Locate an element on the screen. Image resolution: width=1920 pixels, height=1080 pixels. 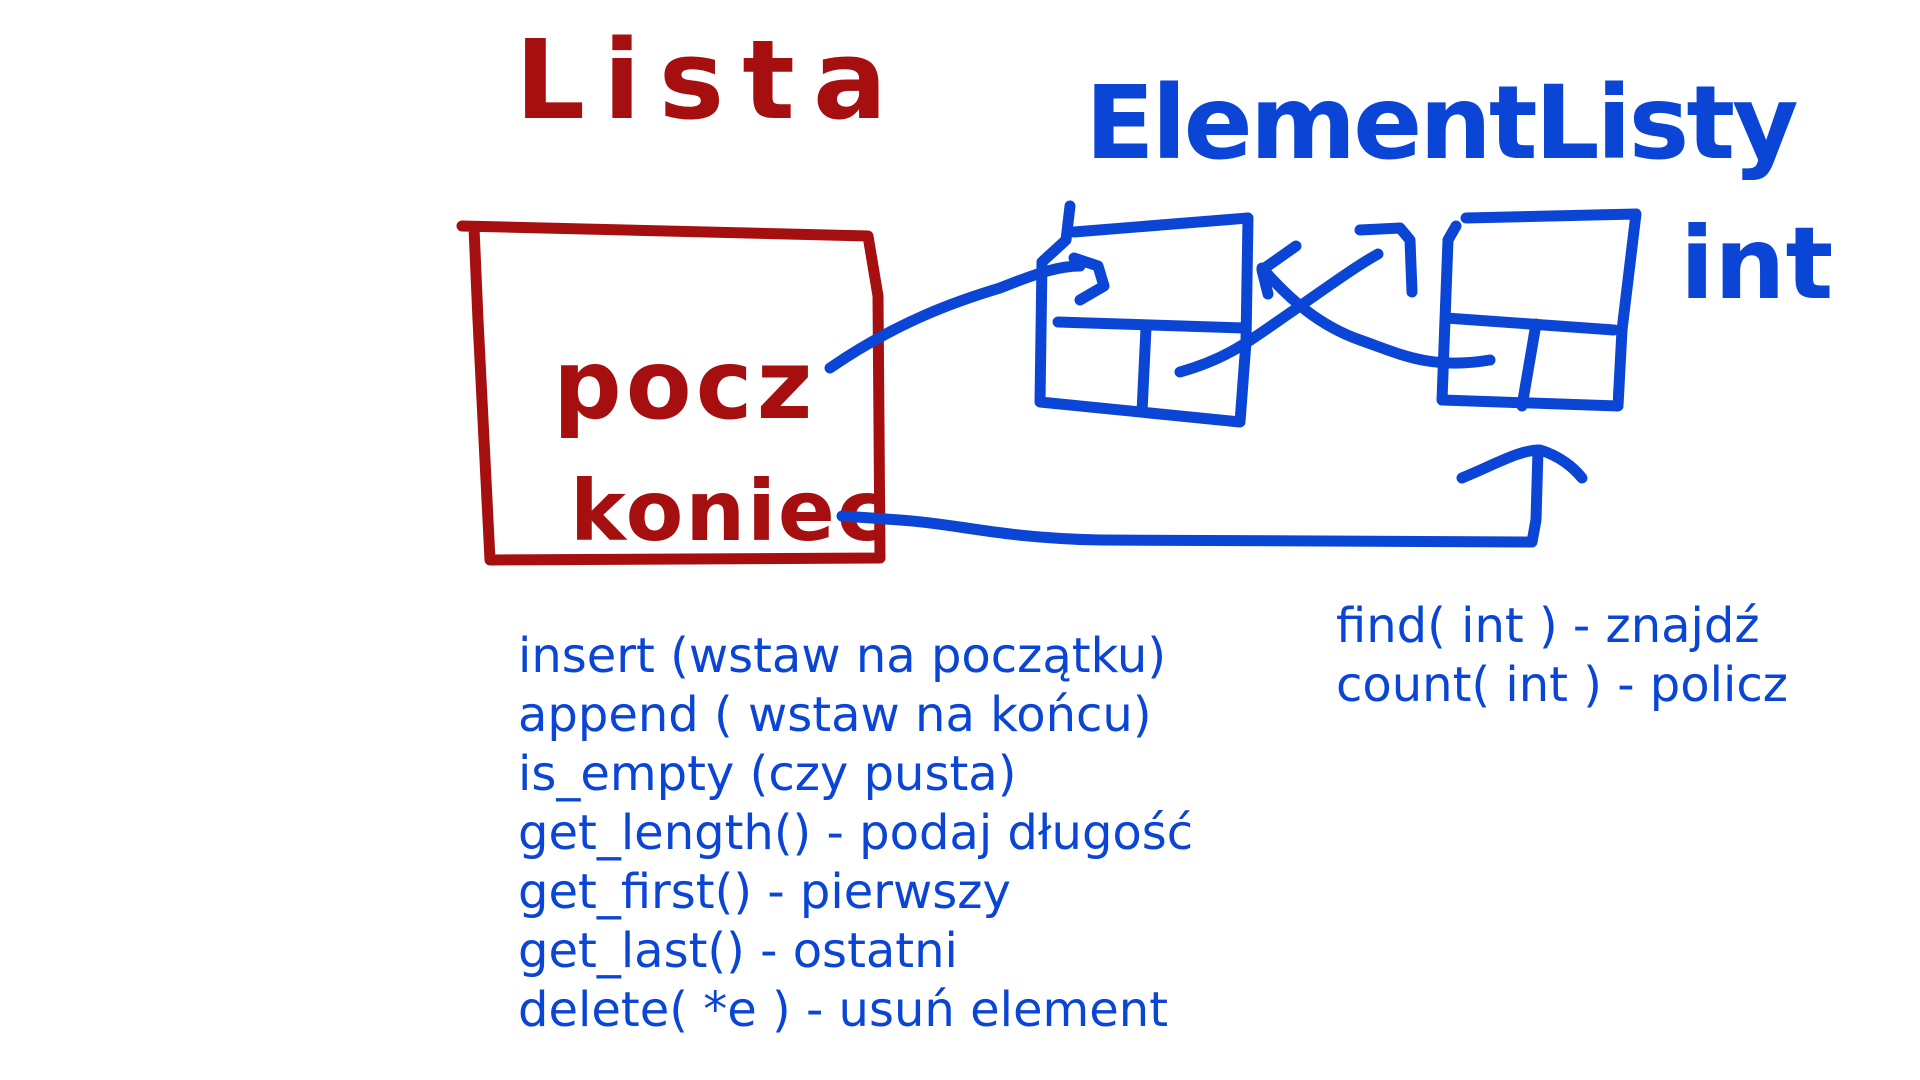
operation-append: append ( wstaw na końcu) is located at coordinates (835, 715).